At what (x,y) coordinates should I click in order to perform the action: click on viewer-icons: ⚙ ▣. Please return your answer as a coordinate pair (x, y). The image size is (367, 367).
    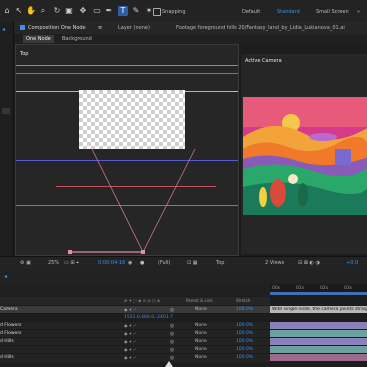
    Looking at the image, I should click on (25, 263).